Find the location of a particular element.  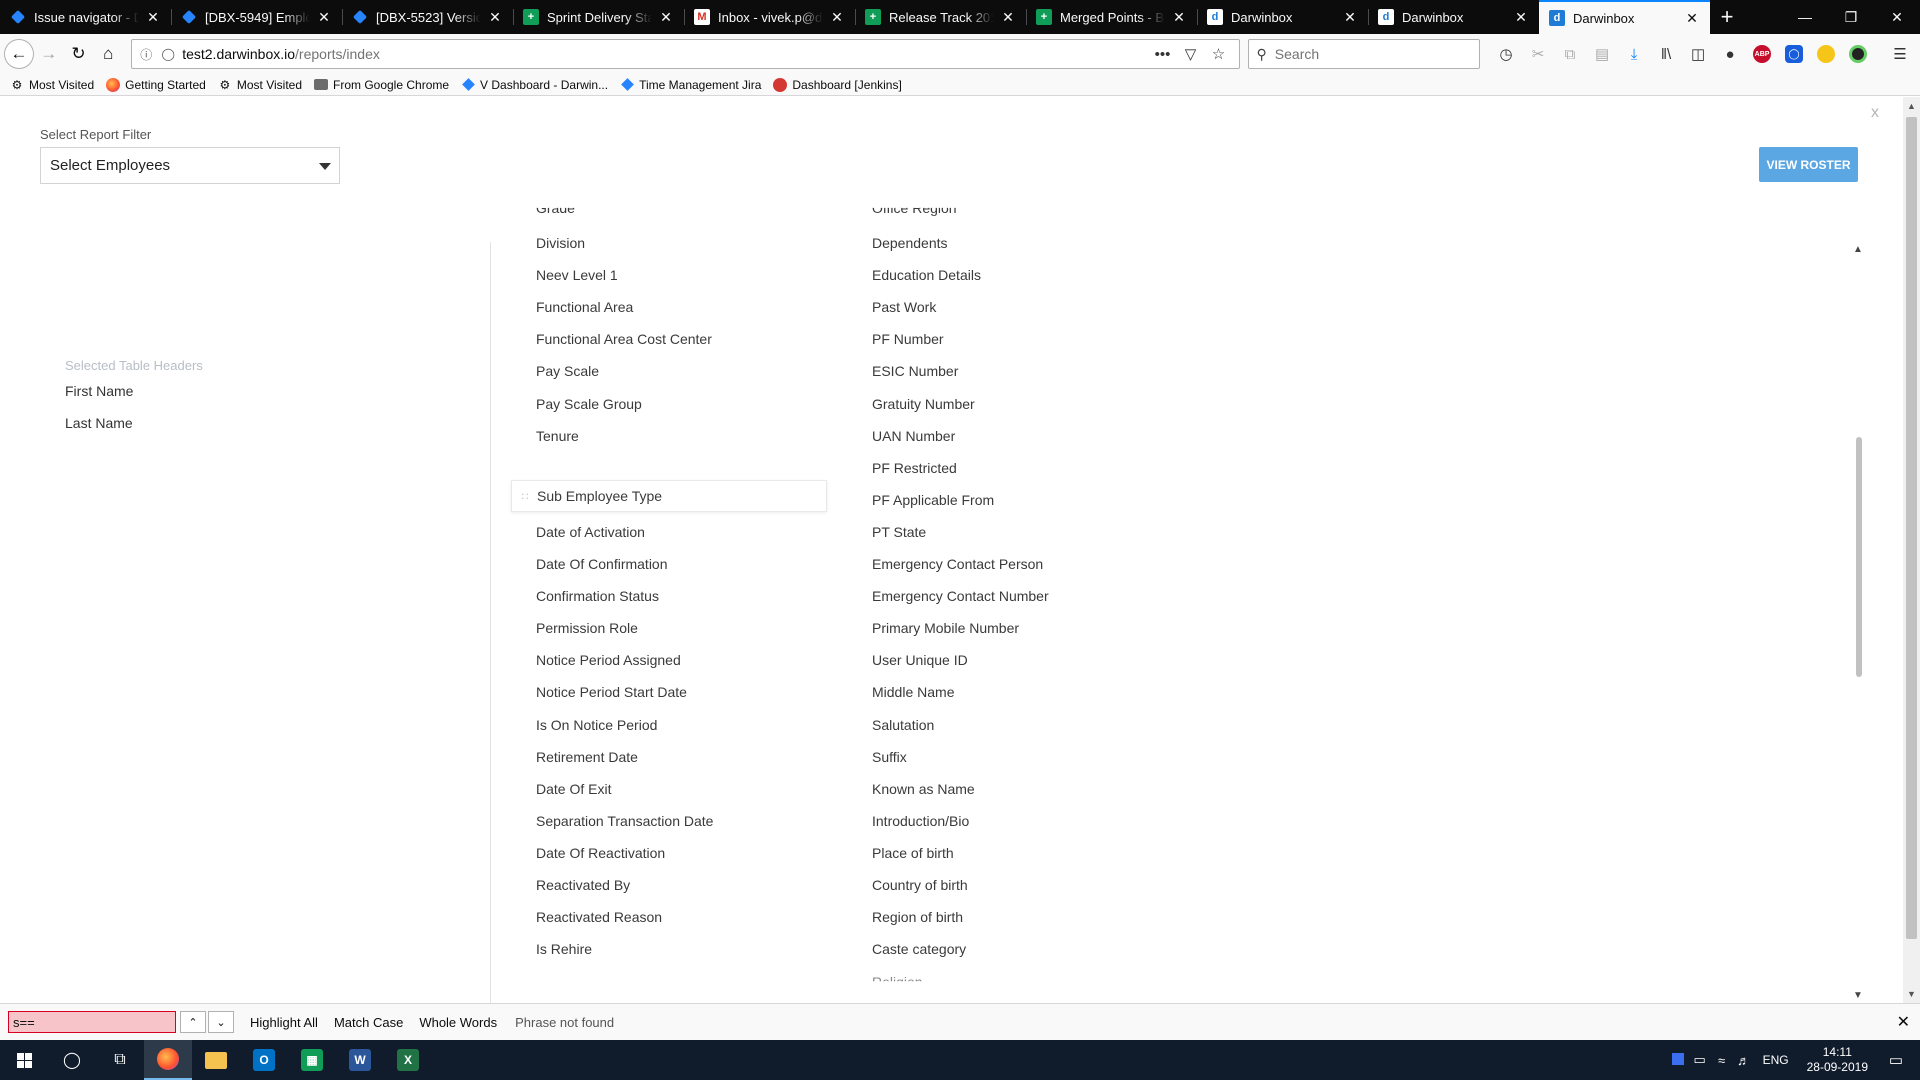

field-item: Notice Period Start Date is located at coordinates (611, 692).